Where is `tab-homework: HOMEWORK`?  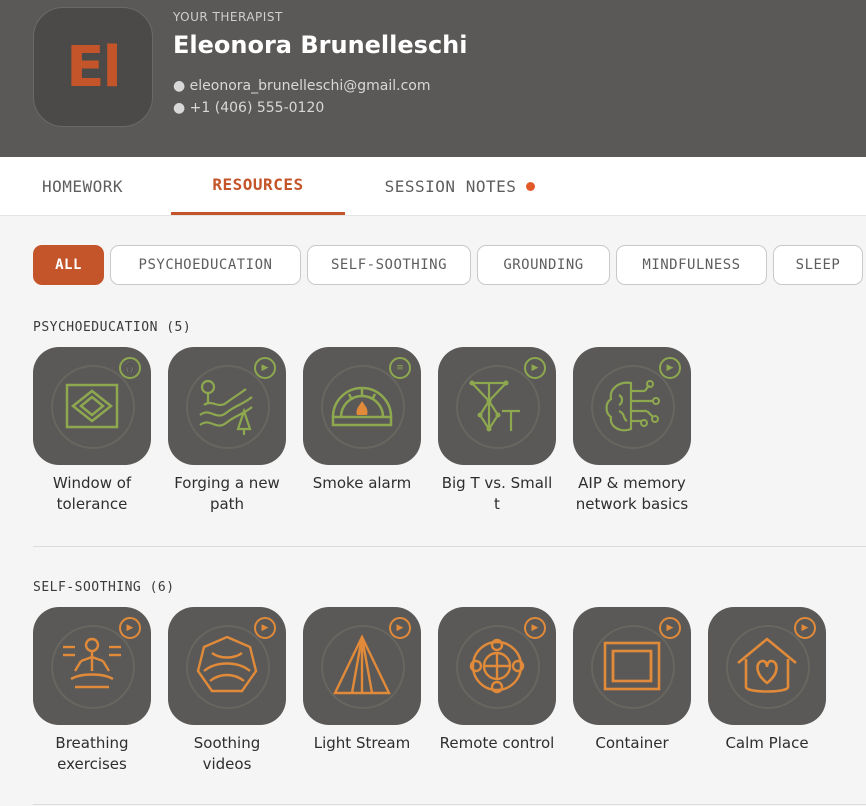 tab-homework: HOMEWORK is located at coordinates (82, 186).